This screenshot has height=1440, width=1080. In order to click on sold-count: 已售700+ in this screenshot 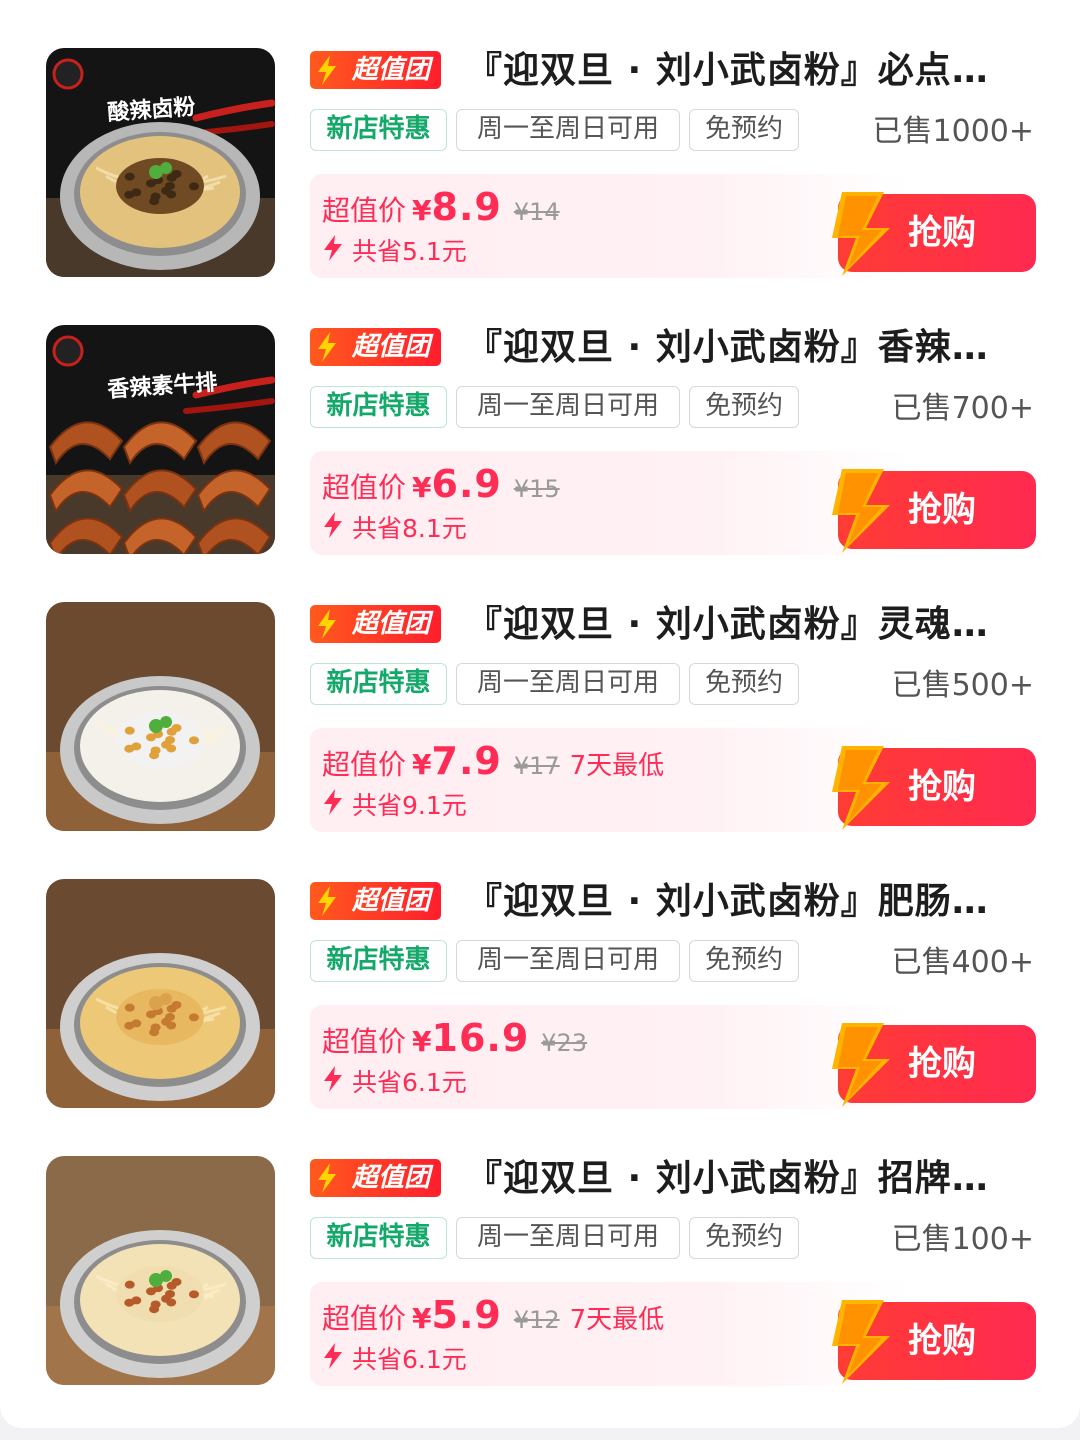, I will do `click(962, 408)`.